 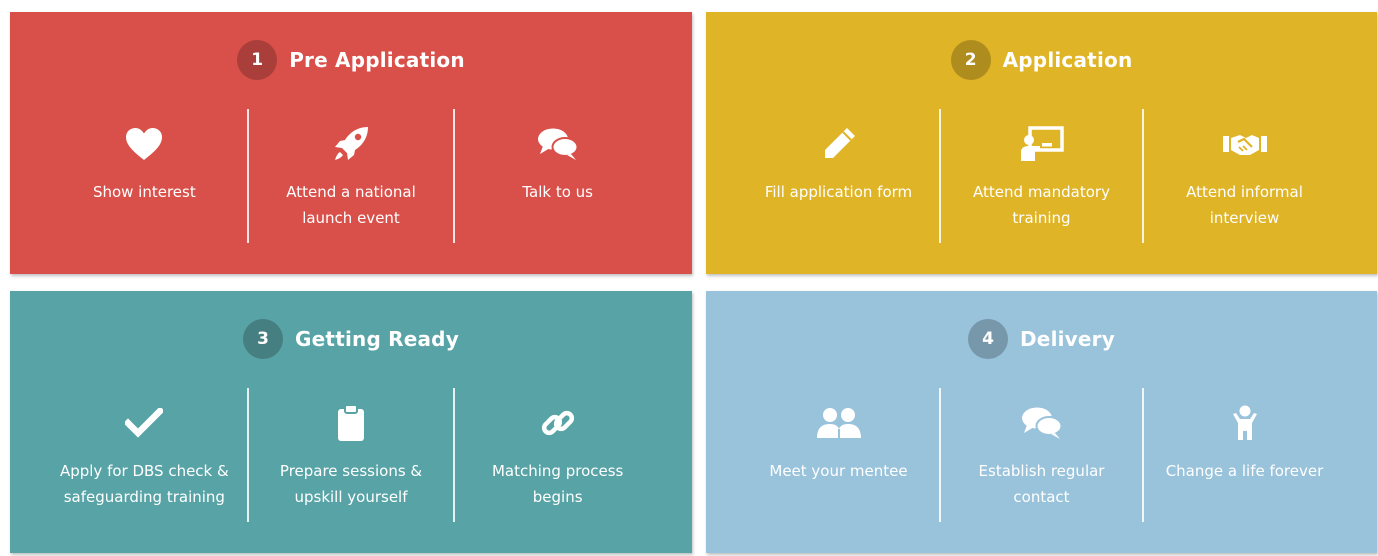 I want to click on clipboard-icon, so click(x=351, y=423).